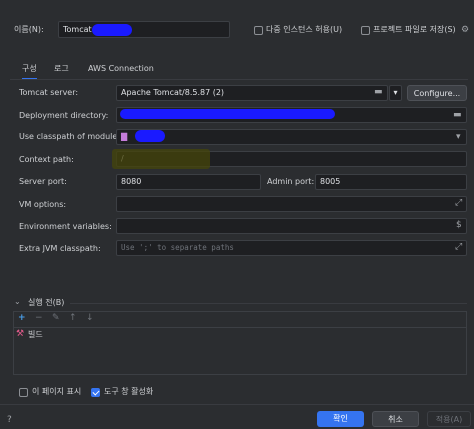  What do you see at coordinates (240, 319) in the screenshot?
I see `before-launch-toolbar` at bounding box center [240, 319].